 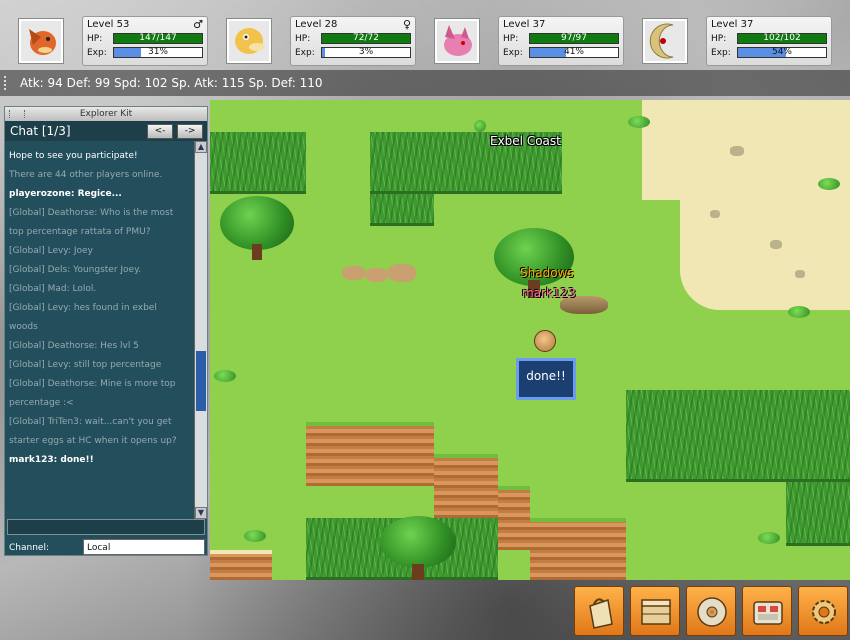 I want to click on bag-button, so click(x=599, y=611).